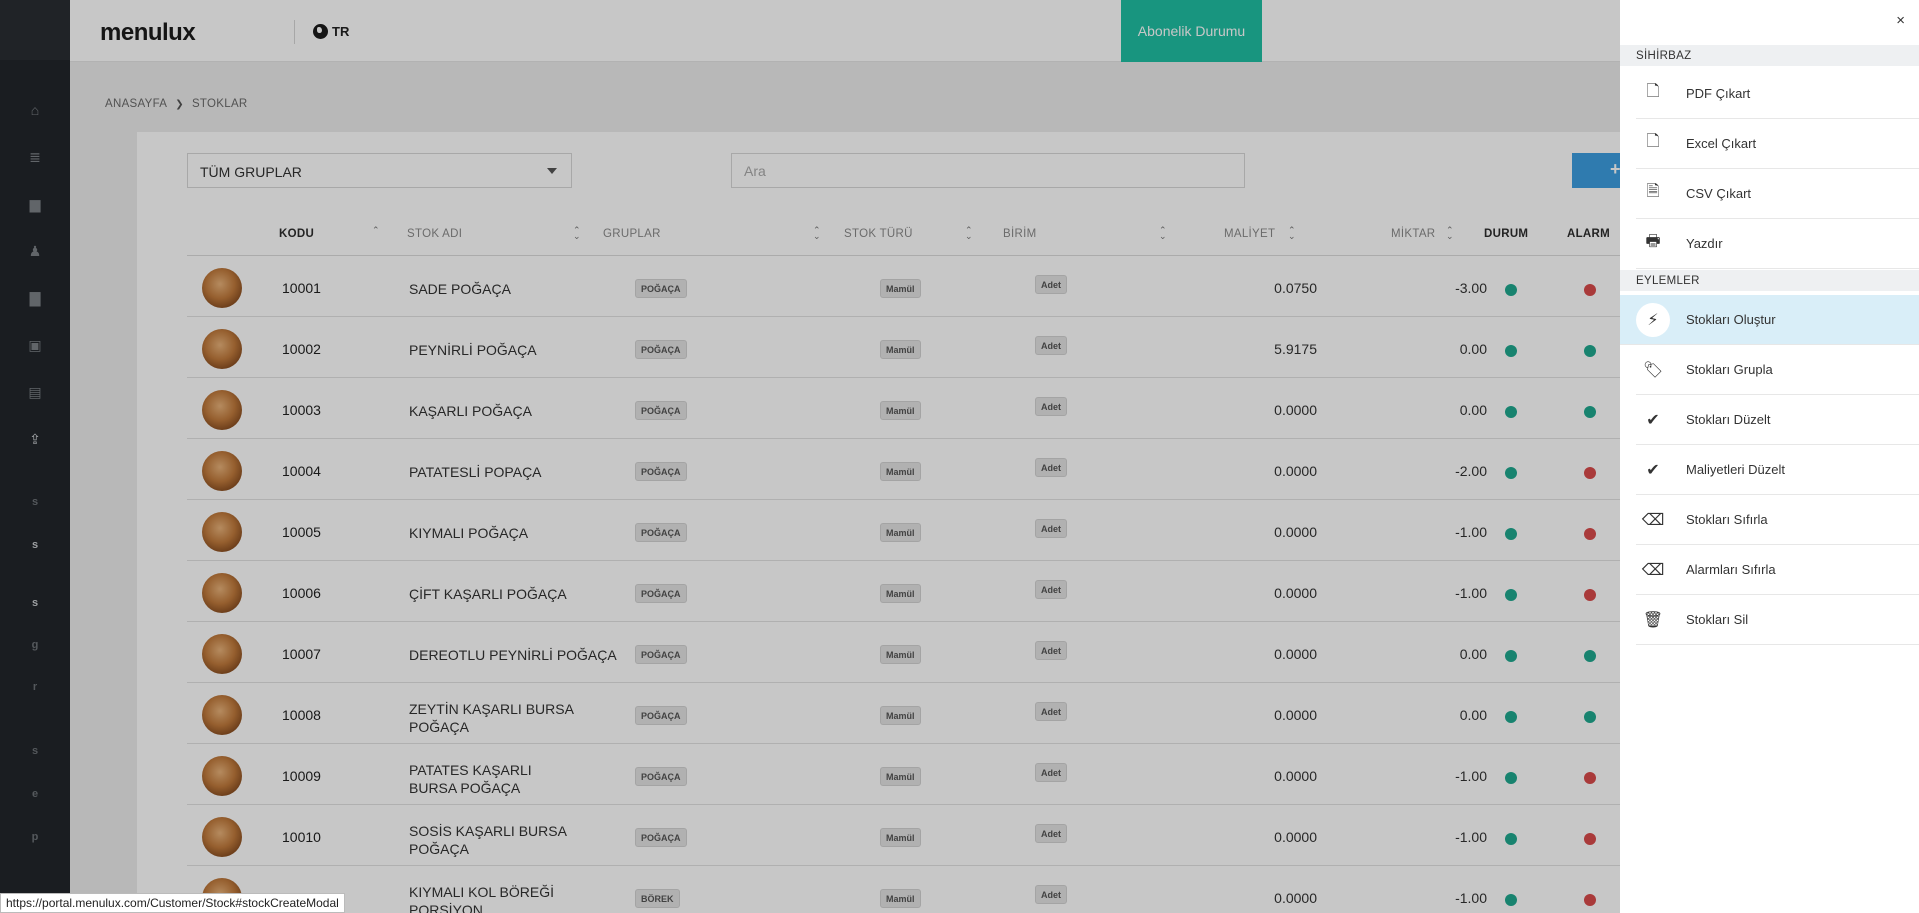 The image size is (1919, 913). Describe the element at coordinates (1728, 419) in the screenshot. I see `panel-item-label: Stokları Düzelt` at that location.